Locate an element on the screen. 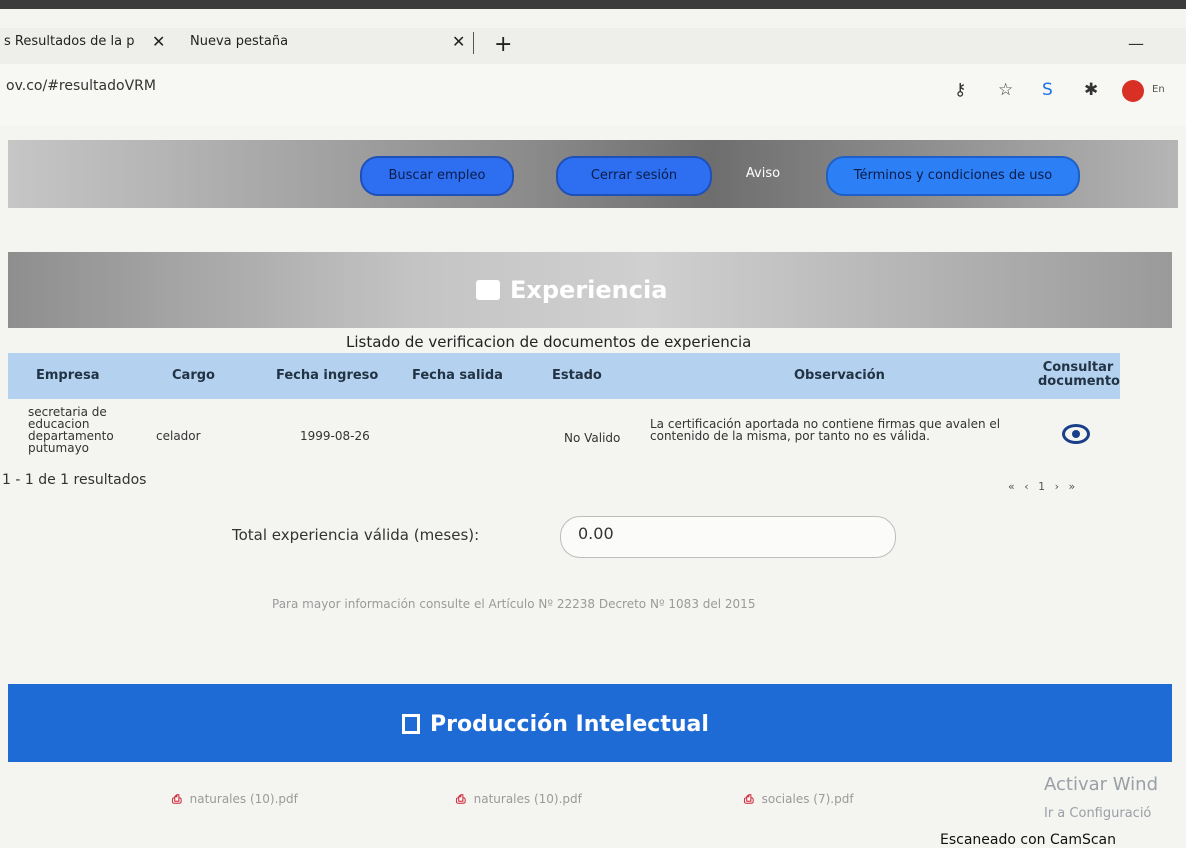 Image resolution: width=1186 pixels, height=848 pixels. scanner-watermark: Escaneado con CamScan is located at coordinates (1028, 840).